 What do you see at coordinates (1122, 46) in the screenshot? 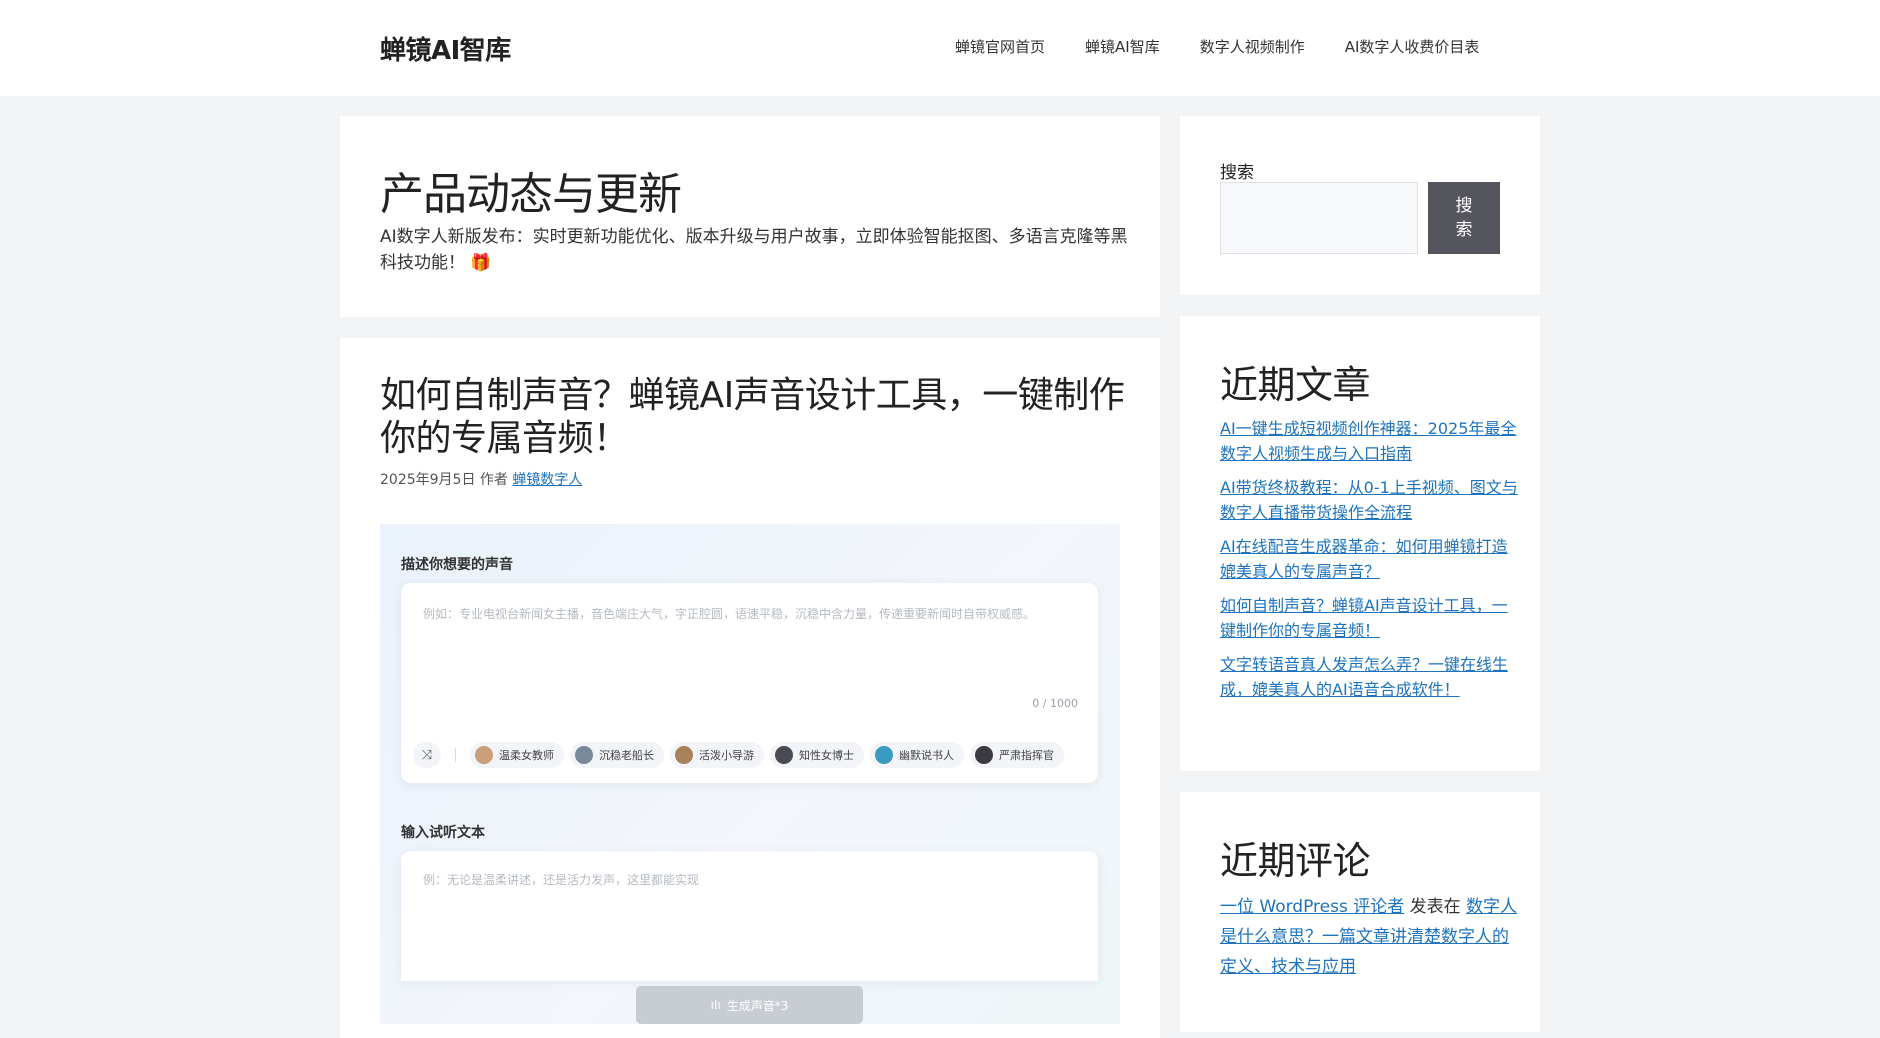
I see `nav-item-library: 蝉镜AI智库` at bounding box center [1122, 46].